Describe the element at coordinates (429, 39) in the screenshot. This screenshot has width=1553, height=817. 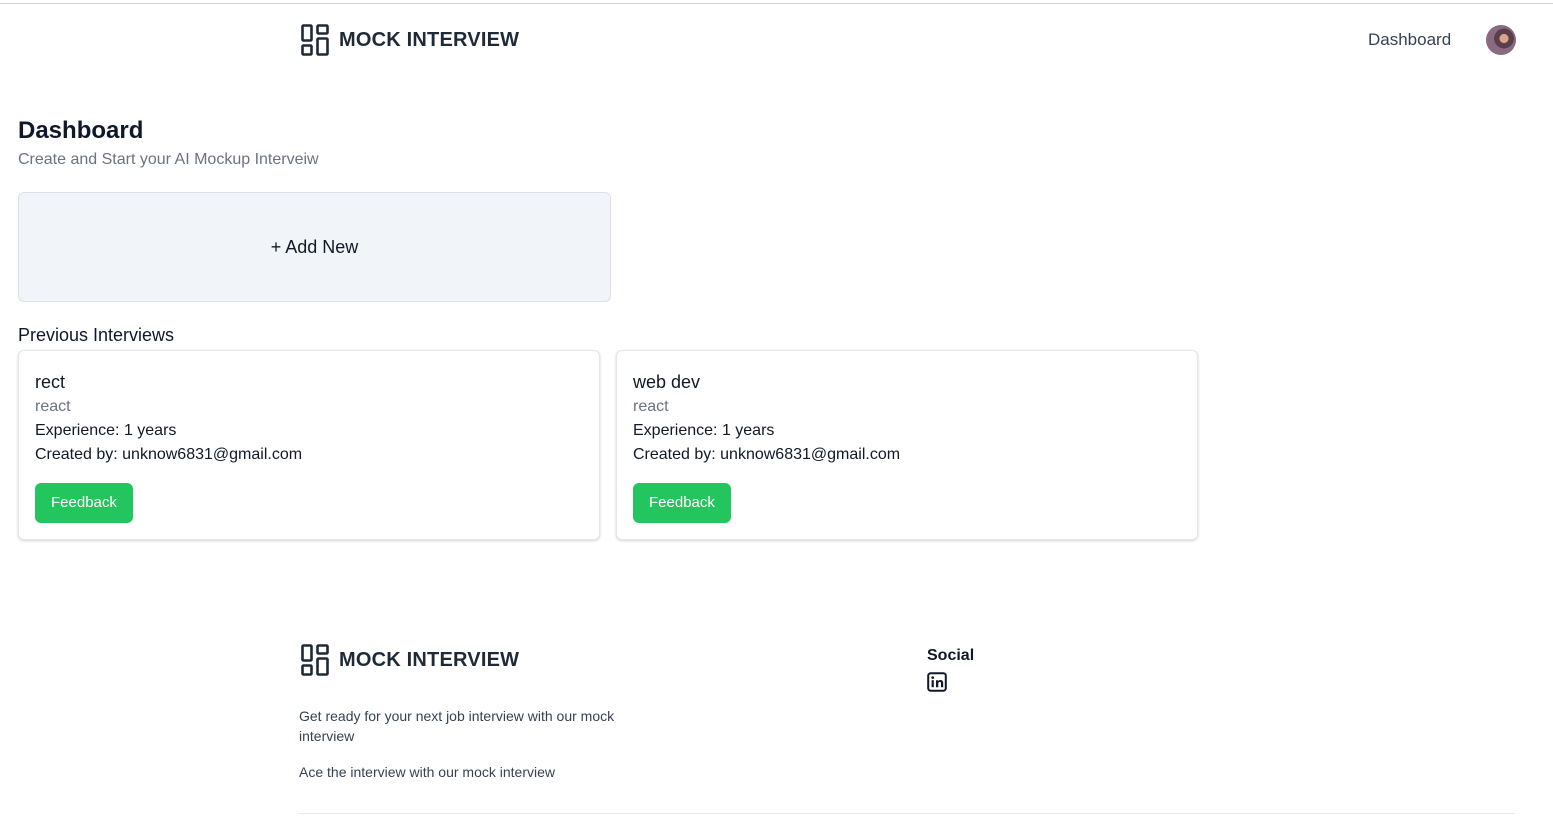
I see `brand-name: MOCK INTERVIEW` at that location.